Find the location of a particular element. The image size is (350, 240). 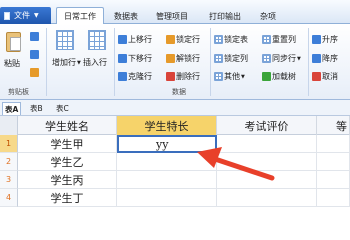

arrow-shaft is located at coordinates (242, 168).